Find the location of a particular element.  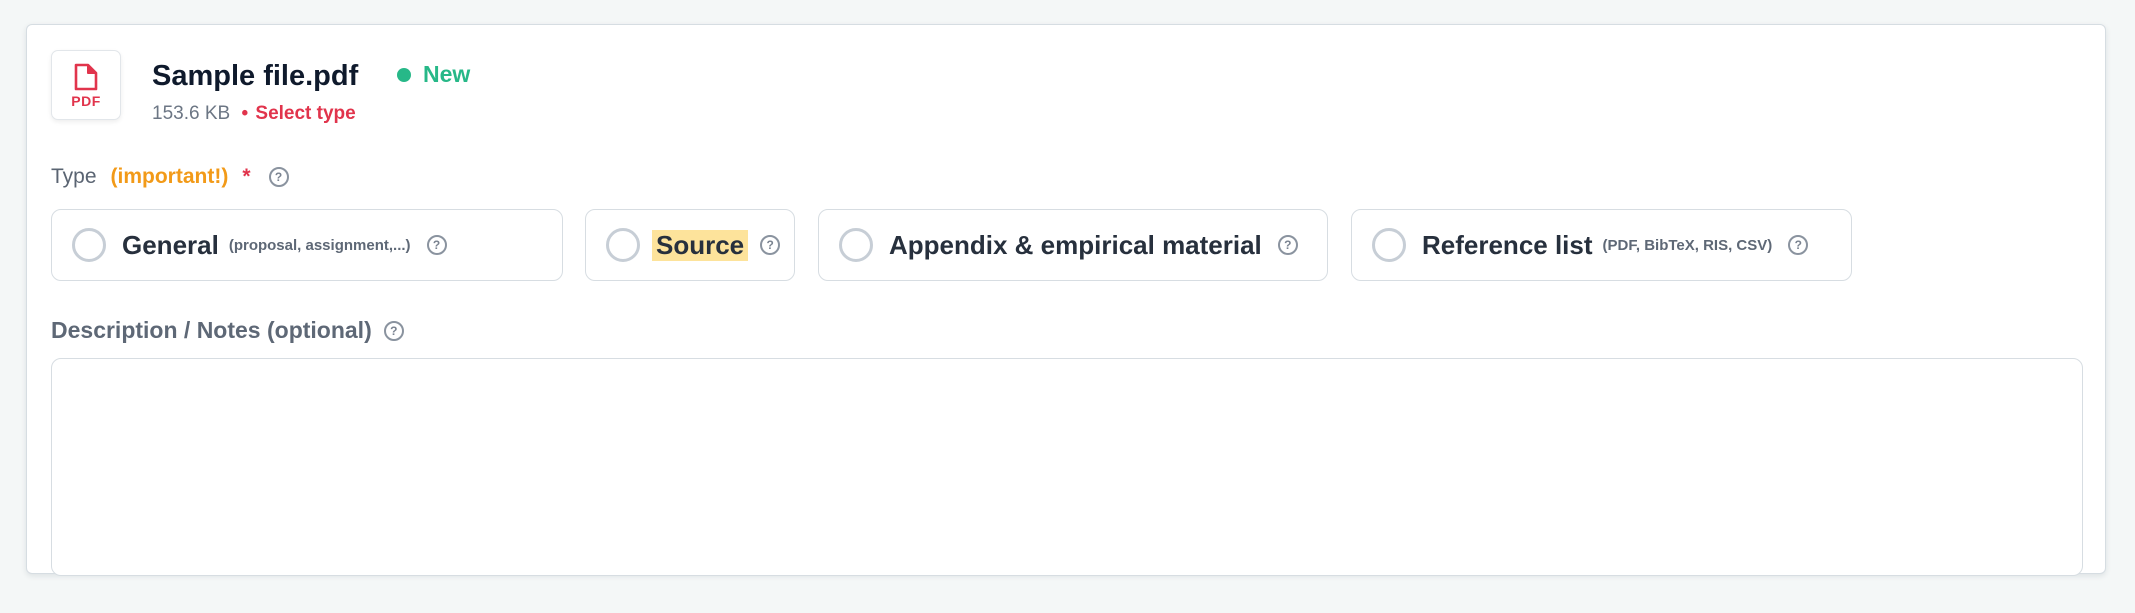

type-option-source: Source ? is located at coordinates (690, 245).